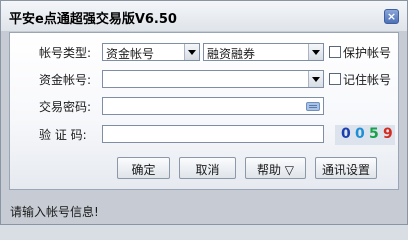  What do you see at coordinates (65, 53) in the screenshot?
I see `account-type-label: 帐号类型:` at bounding box center [65, 53].